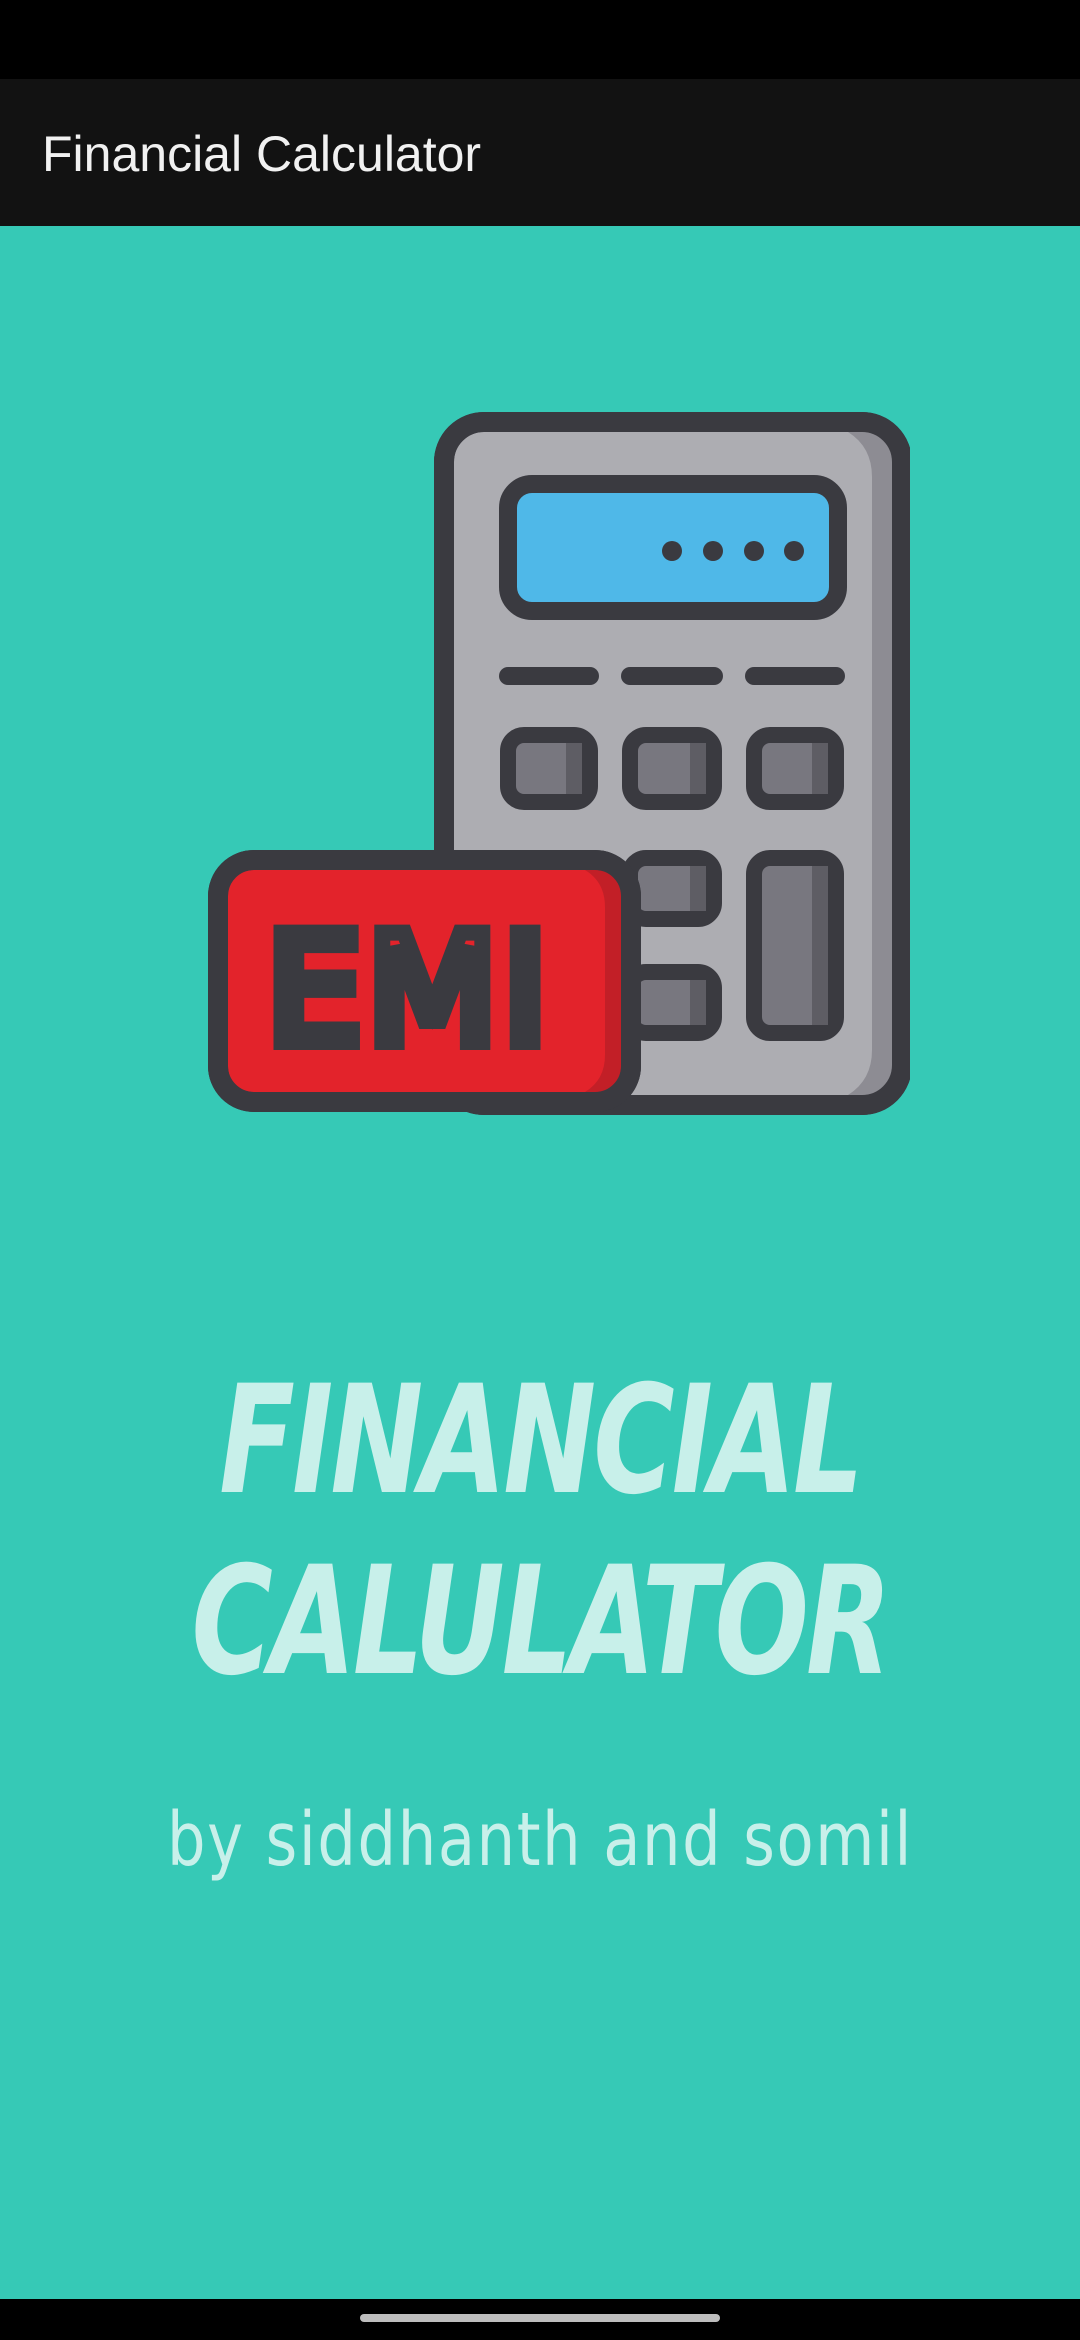 The height and width of the screenshot is (2340, 1080). I want to click on subtitle-credits: by siddhanth and somil, so click(540, 1840).